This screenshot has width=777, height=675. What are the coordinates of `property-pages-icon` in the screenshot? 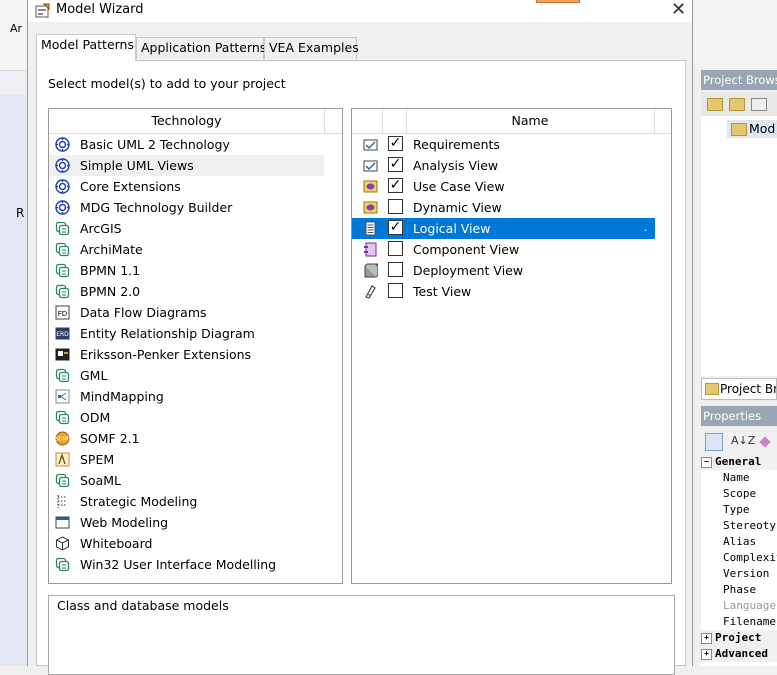 It's located at (765, 442).